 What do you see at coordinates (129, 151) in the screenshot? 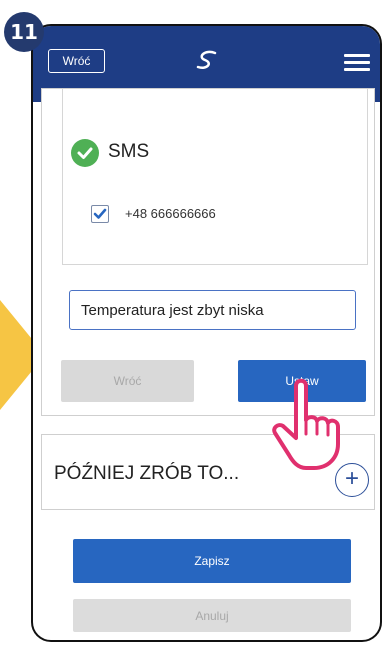
I see `sms-channel-label: SMS` at bounding box center [129, 151].